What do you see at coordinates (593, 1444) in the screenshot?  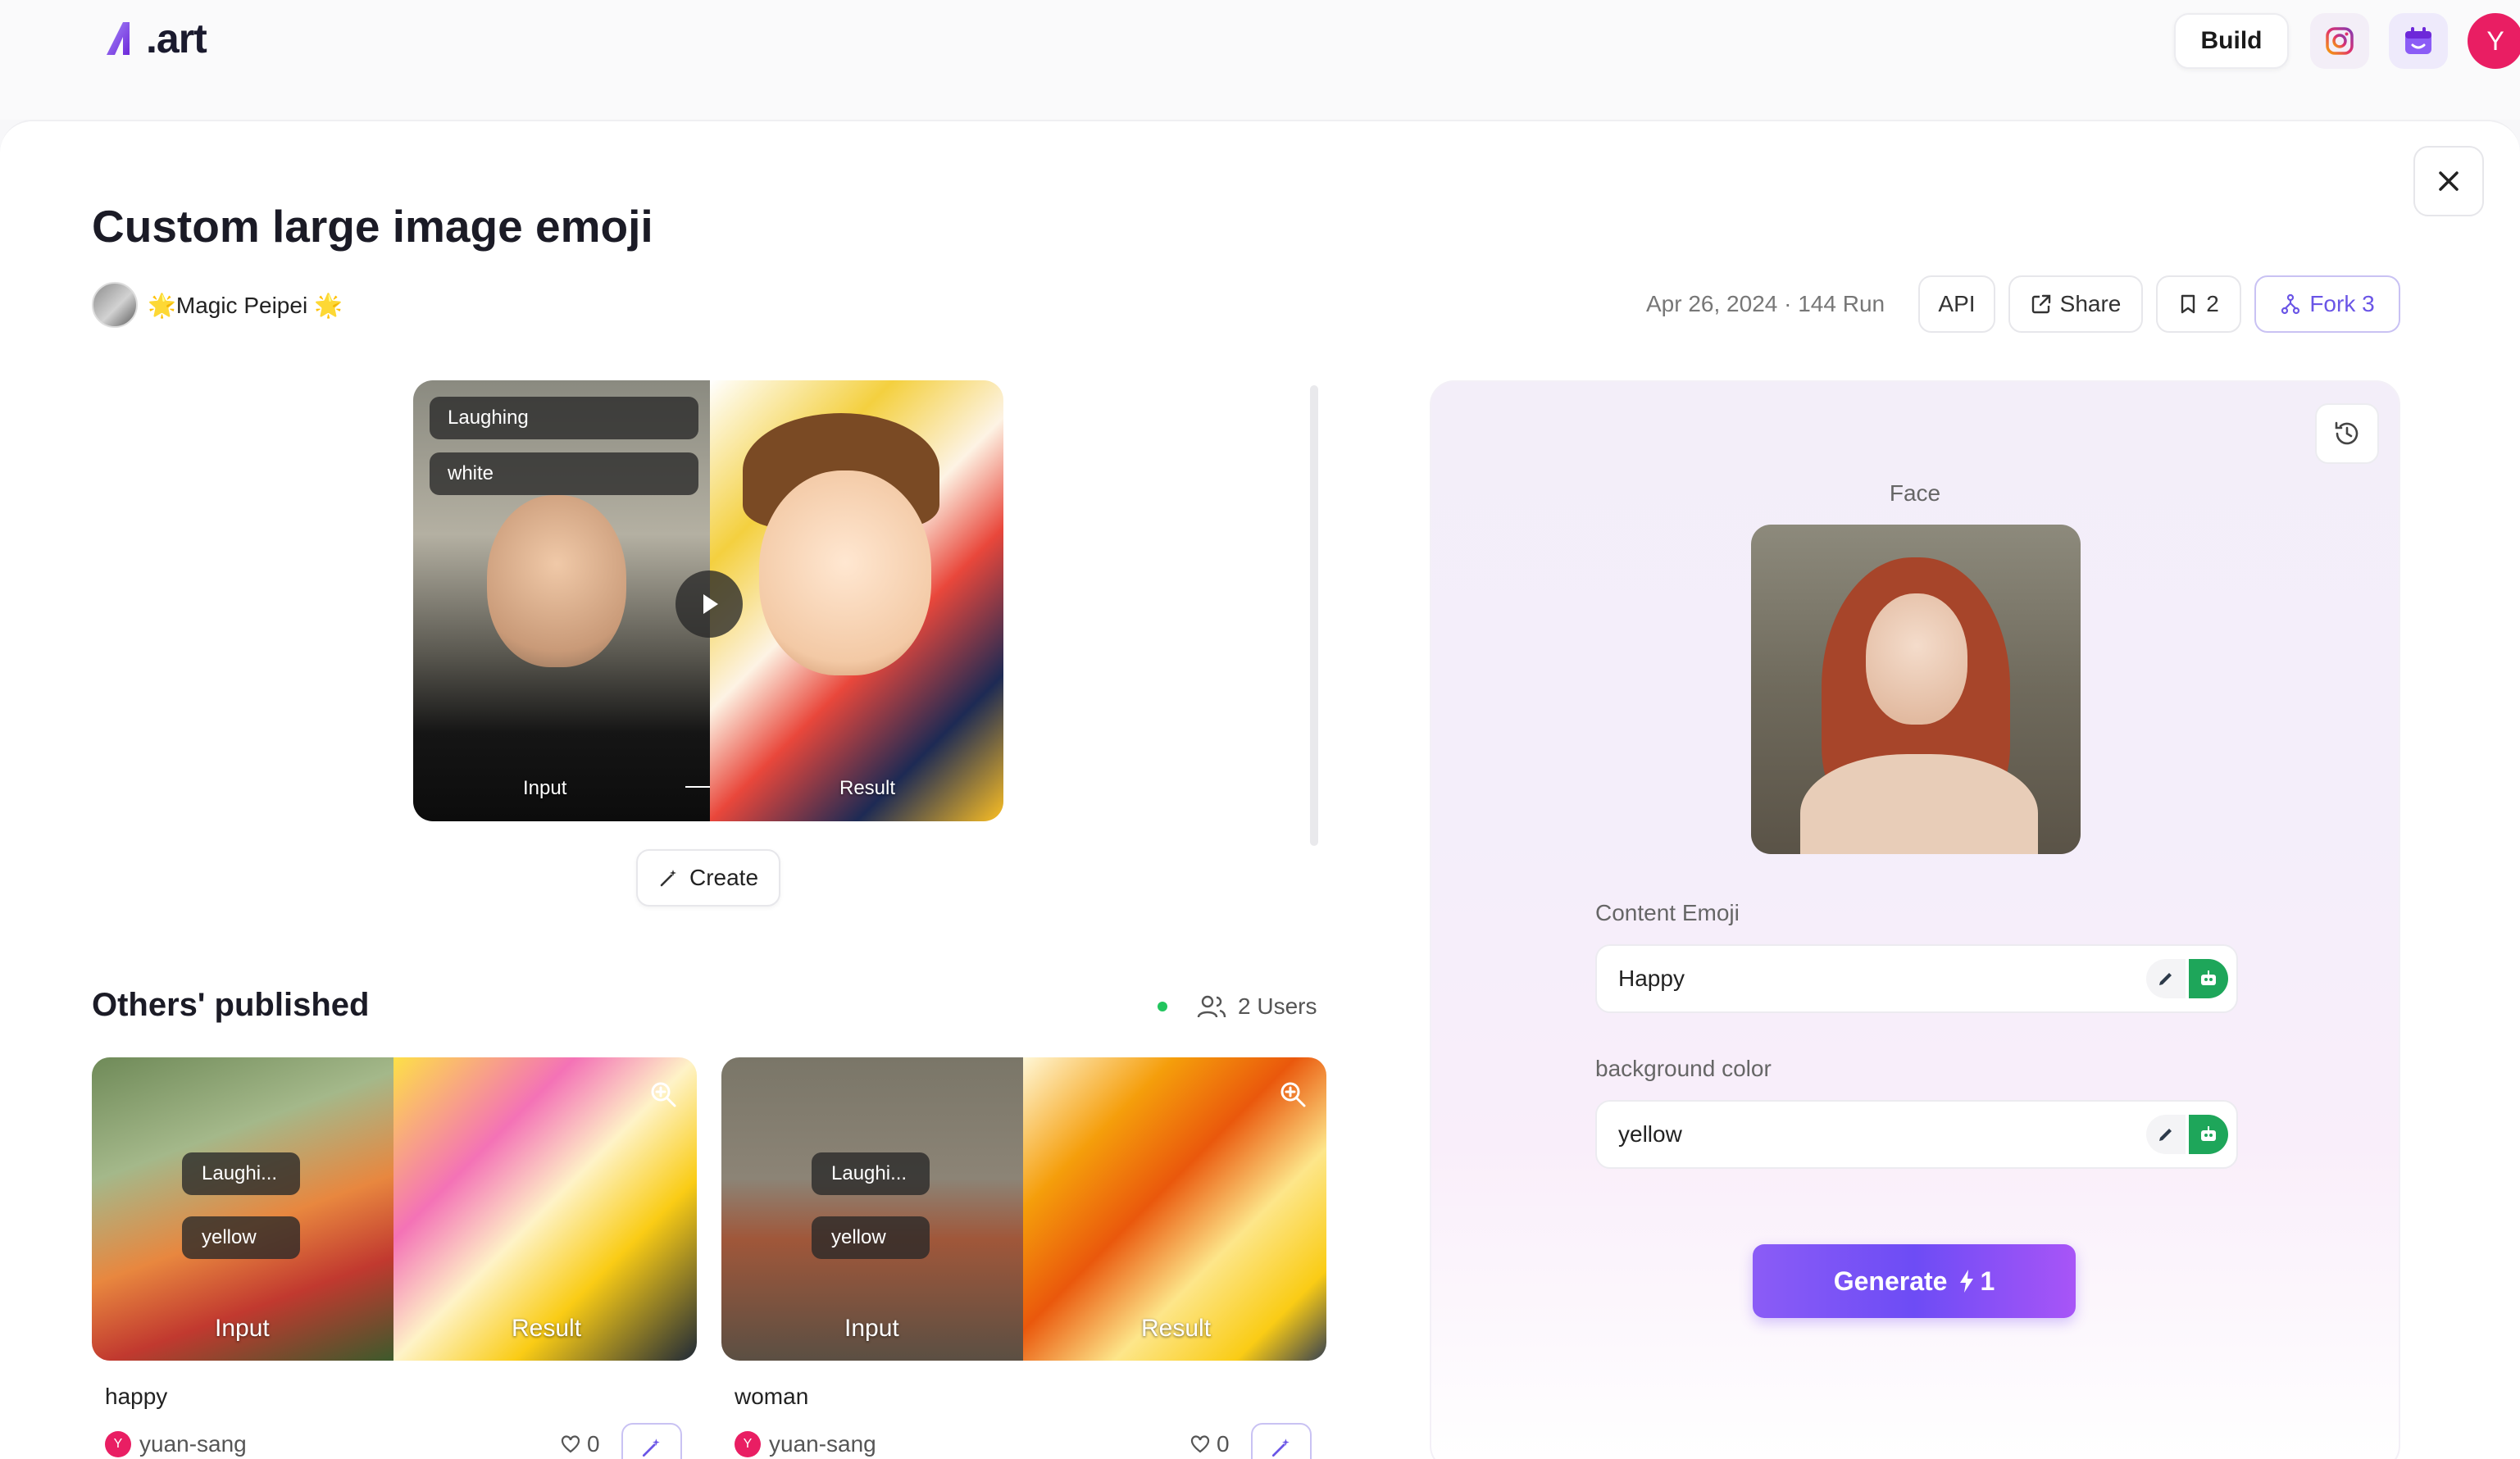 I see `published-1-likes-count: 0` at bounding box center [593, 1444].